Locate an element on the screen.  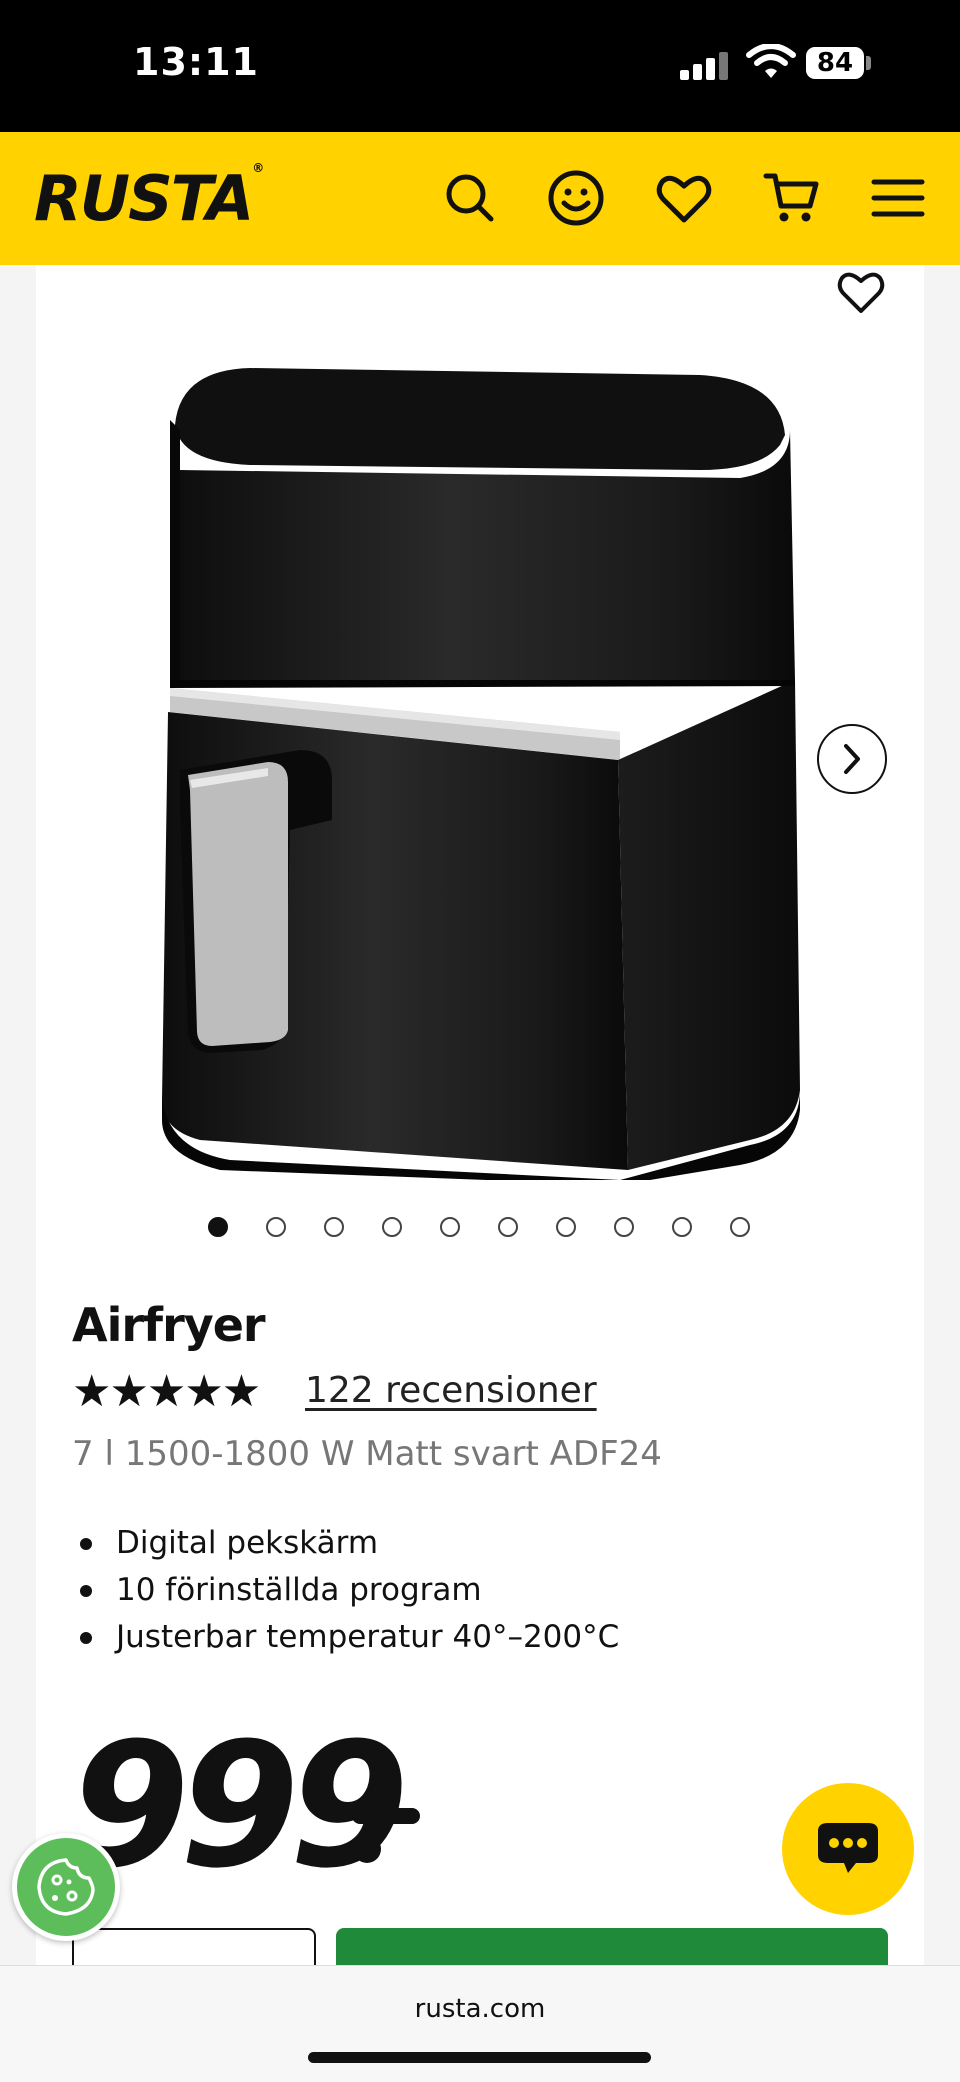
menu-icon is located at coordinates (898, 198).